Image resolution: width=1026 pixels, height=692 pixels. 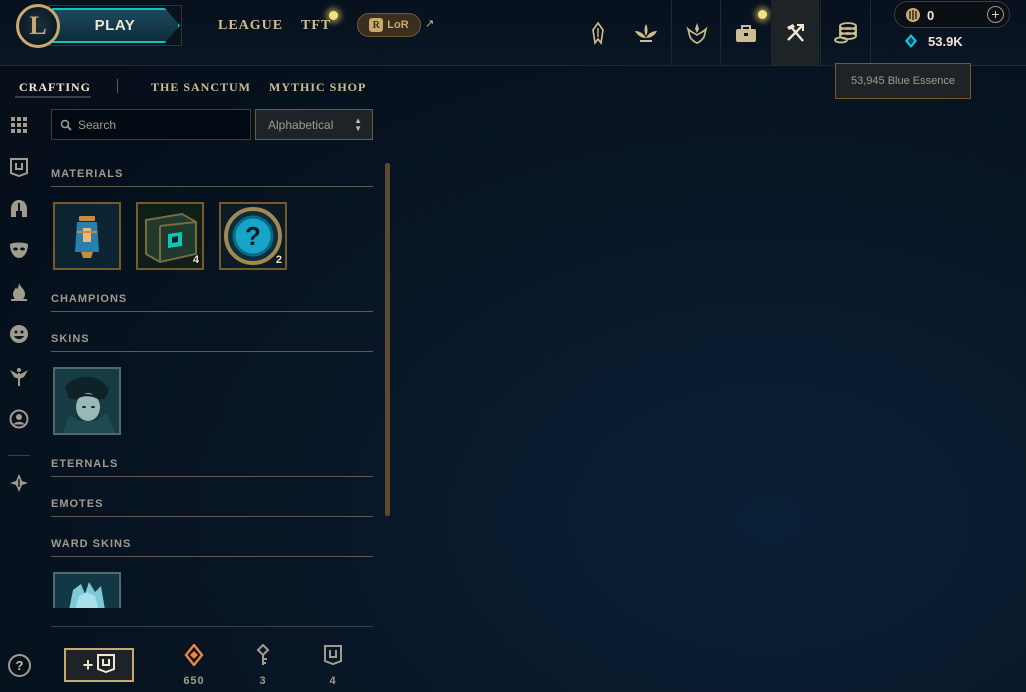 I want to click on skin-item, so click(x=87, y=401).